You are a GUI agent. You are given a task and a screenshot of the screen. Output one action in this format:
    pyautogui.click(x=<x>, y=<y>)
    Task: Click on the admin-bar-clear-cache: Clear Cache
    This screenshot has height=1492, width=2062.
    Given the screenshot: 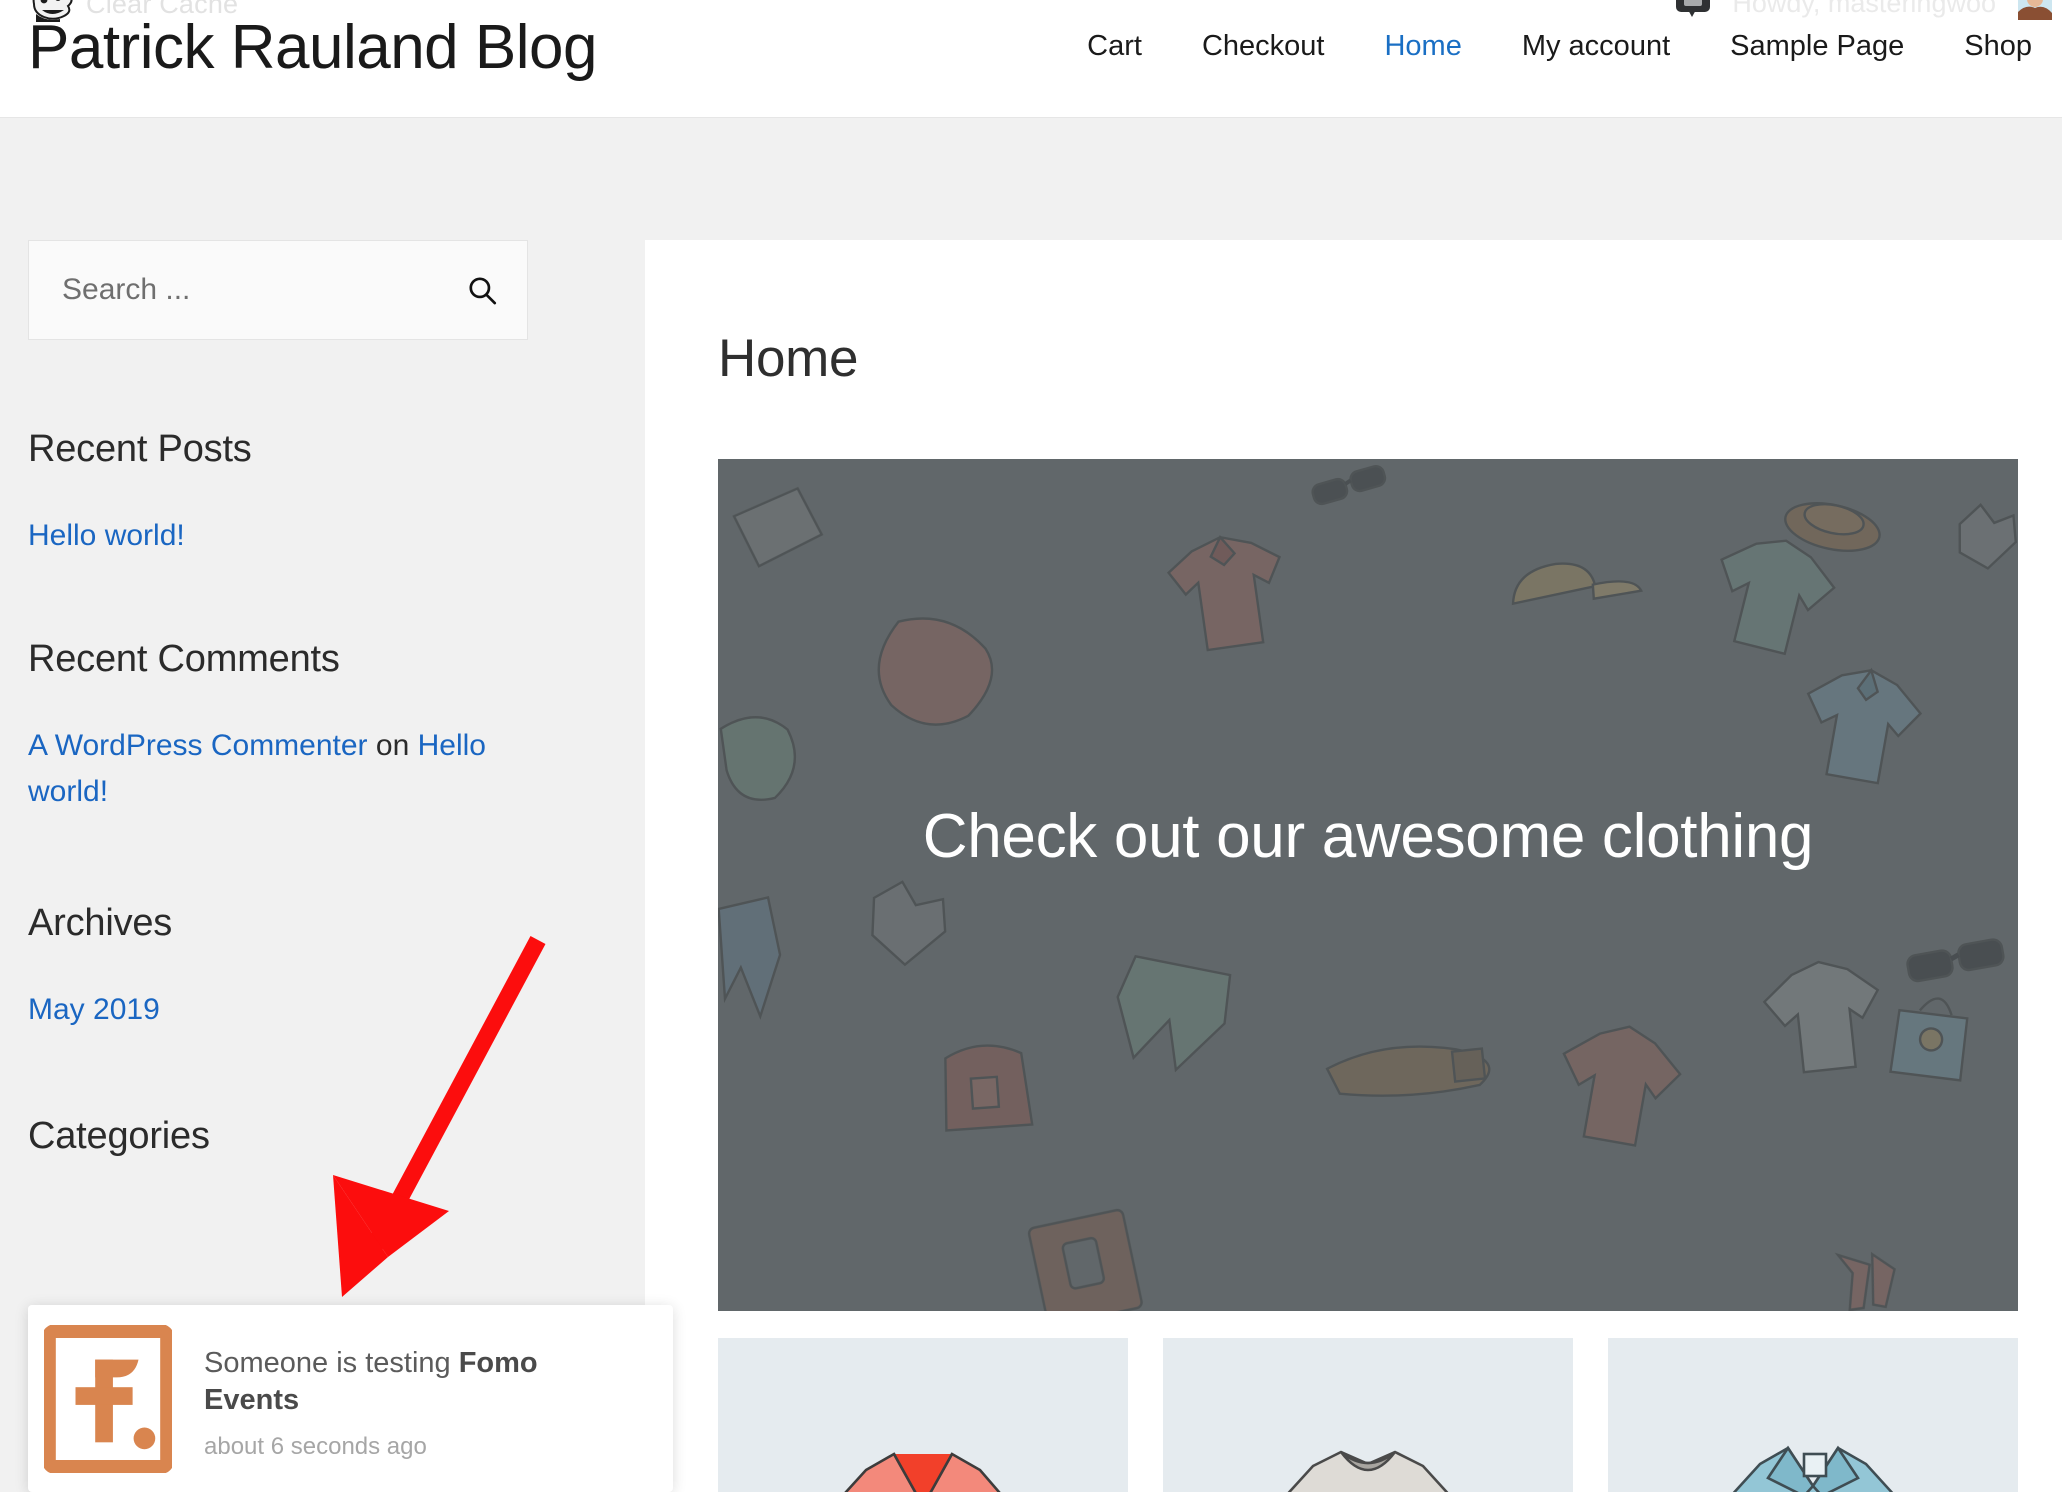 What is the action you would take?
    pyautogui.click(x=162, y=10)
    